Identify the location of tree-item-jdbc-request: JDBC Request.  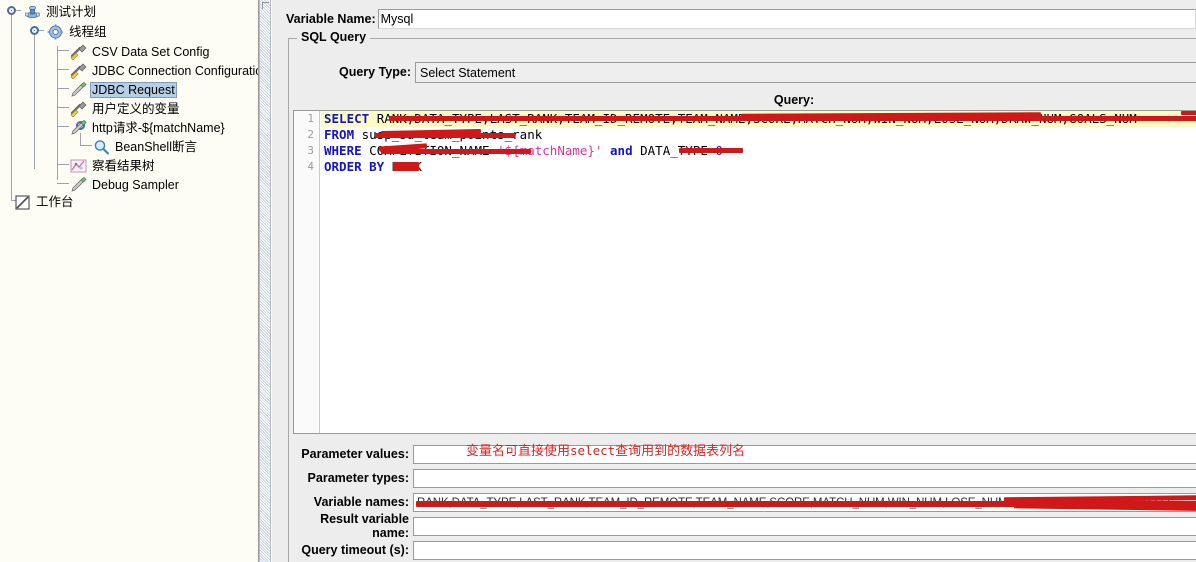
(123, 90).